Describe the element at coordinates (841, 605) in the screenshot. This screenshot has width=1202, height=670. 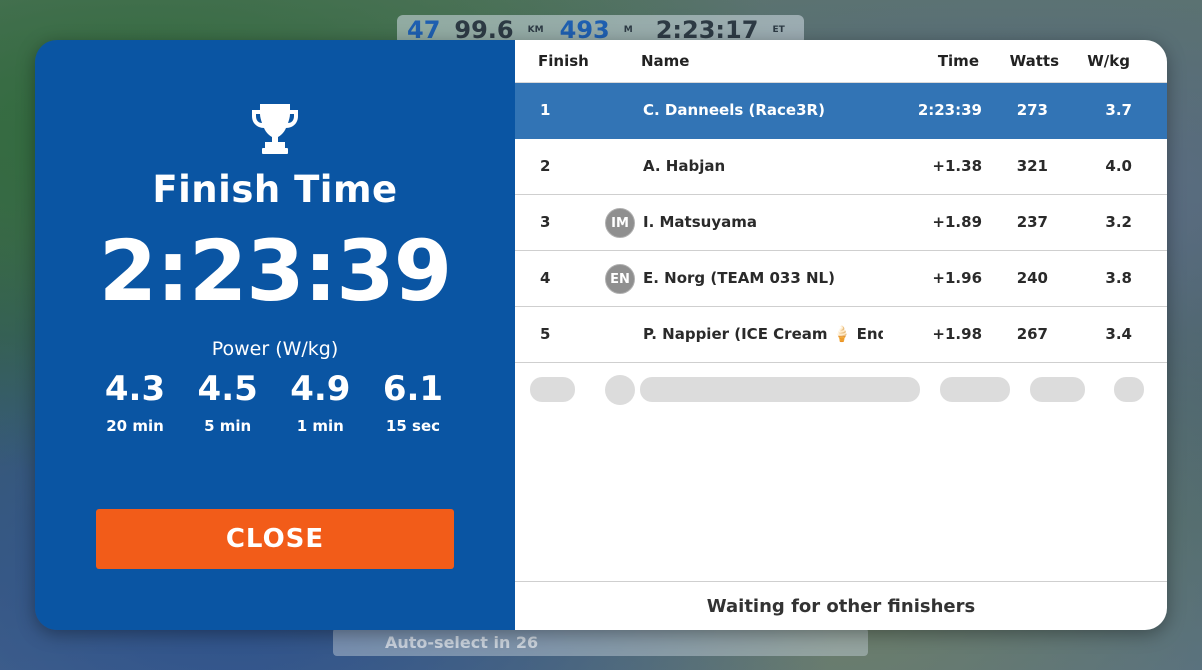
I see `waiting-status: Waiting for other finishers` at that location.